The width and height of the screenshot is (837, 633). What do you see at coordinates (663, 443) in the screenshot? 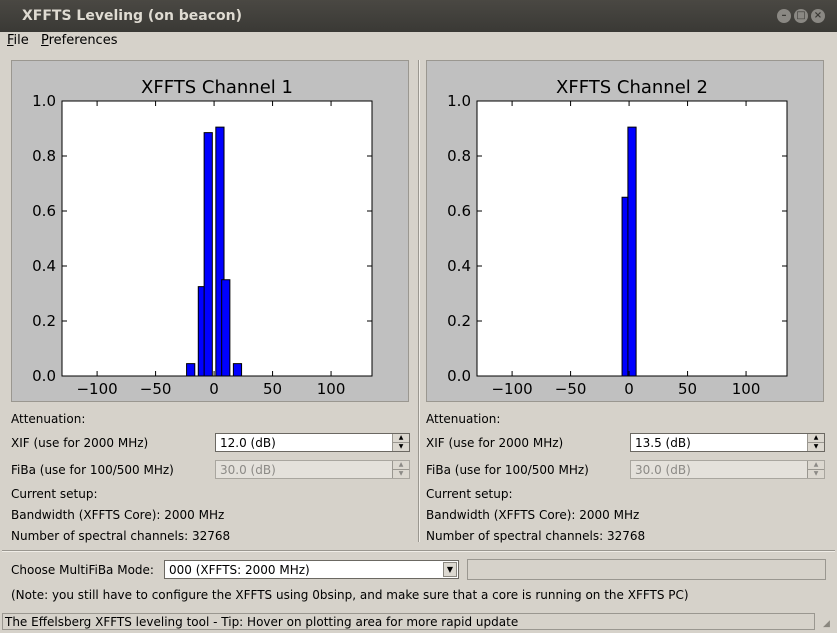
I see `xif-value: 13.5 (dB)` at bounding box center [663, 443].